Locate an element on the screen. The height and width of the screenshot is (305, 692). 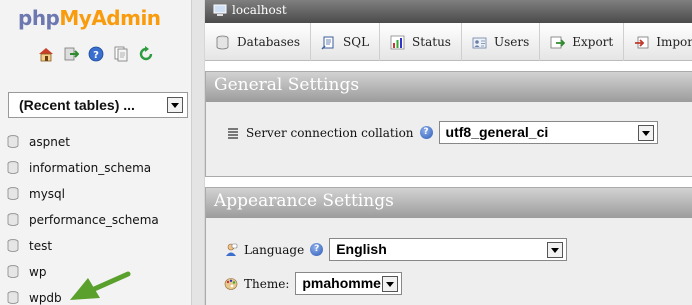
tab-status: Status is located at coordinates (421, 42).